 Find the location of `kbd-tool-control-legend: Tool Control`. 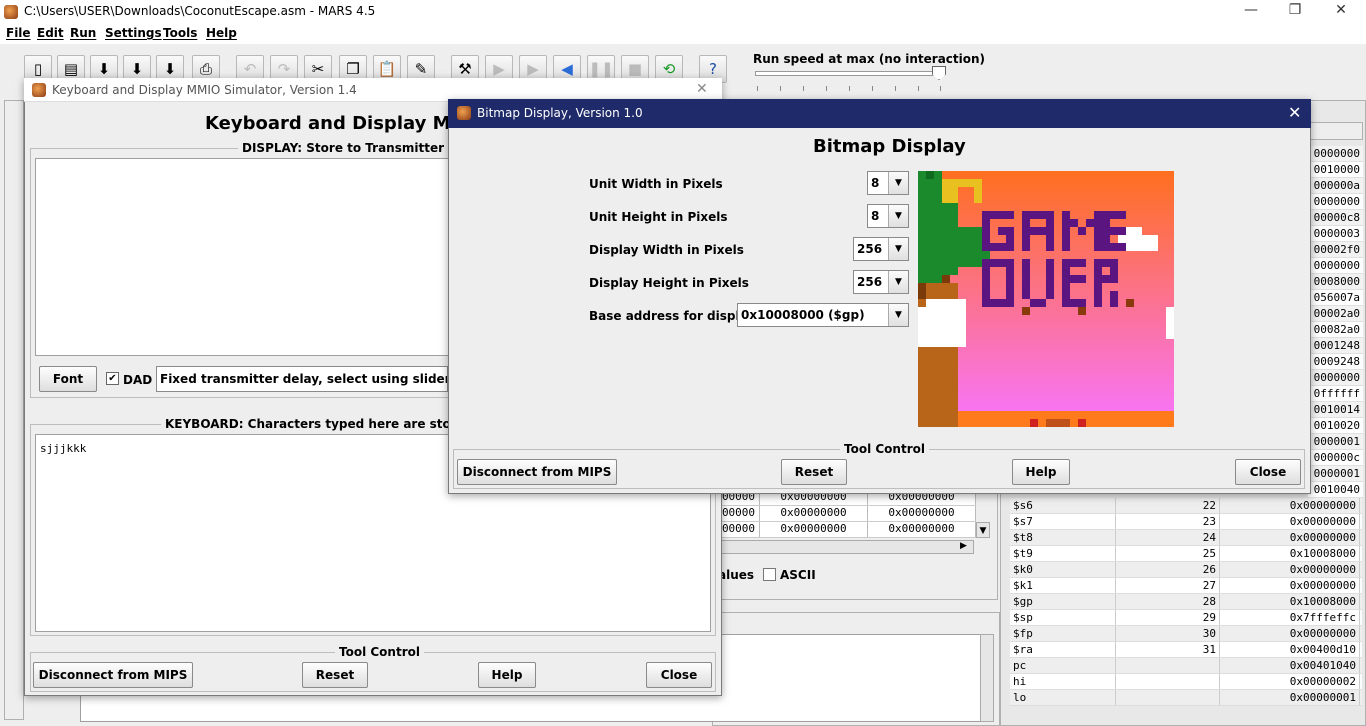

kbd-tool-control-legend: Tool Control is located at coordinates (379, 652).